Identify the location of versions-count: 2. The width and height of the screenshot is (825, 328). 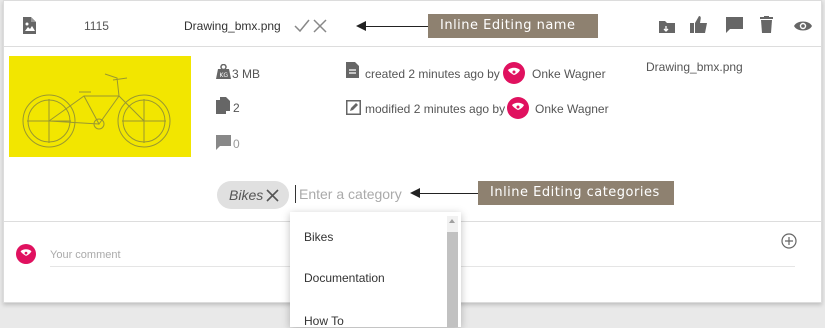
(236, 108).